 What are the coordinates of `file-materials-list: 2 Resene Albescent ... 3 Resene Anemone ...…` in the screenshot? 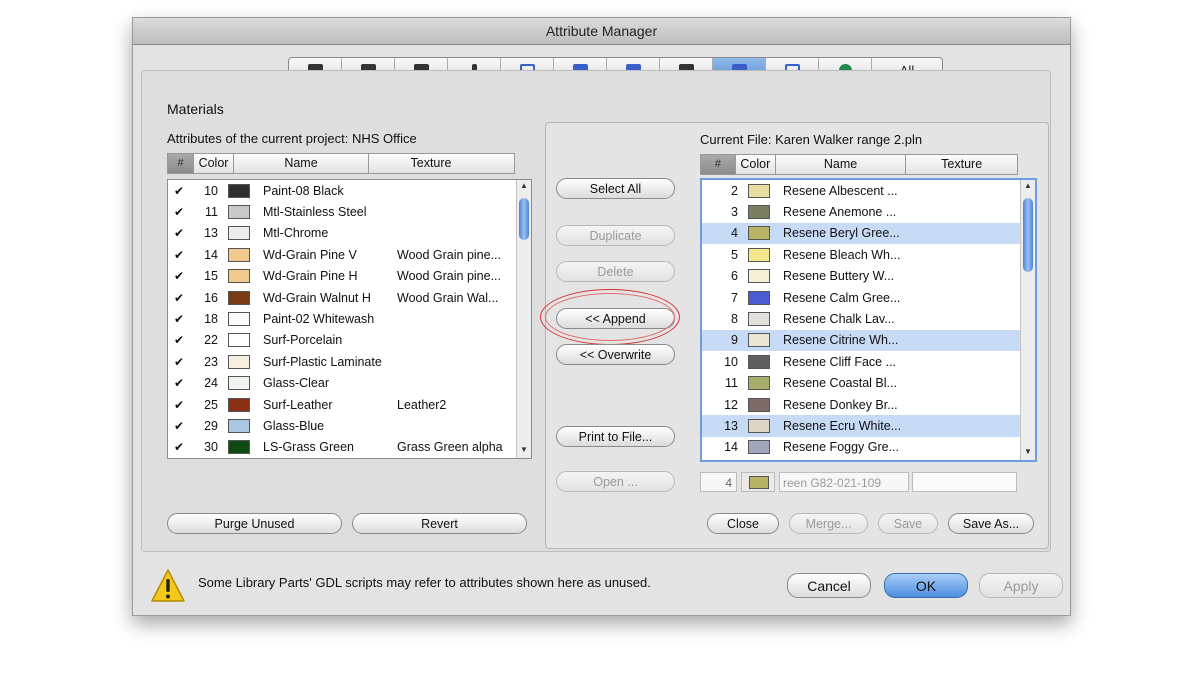 It's located at (868, 320).